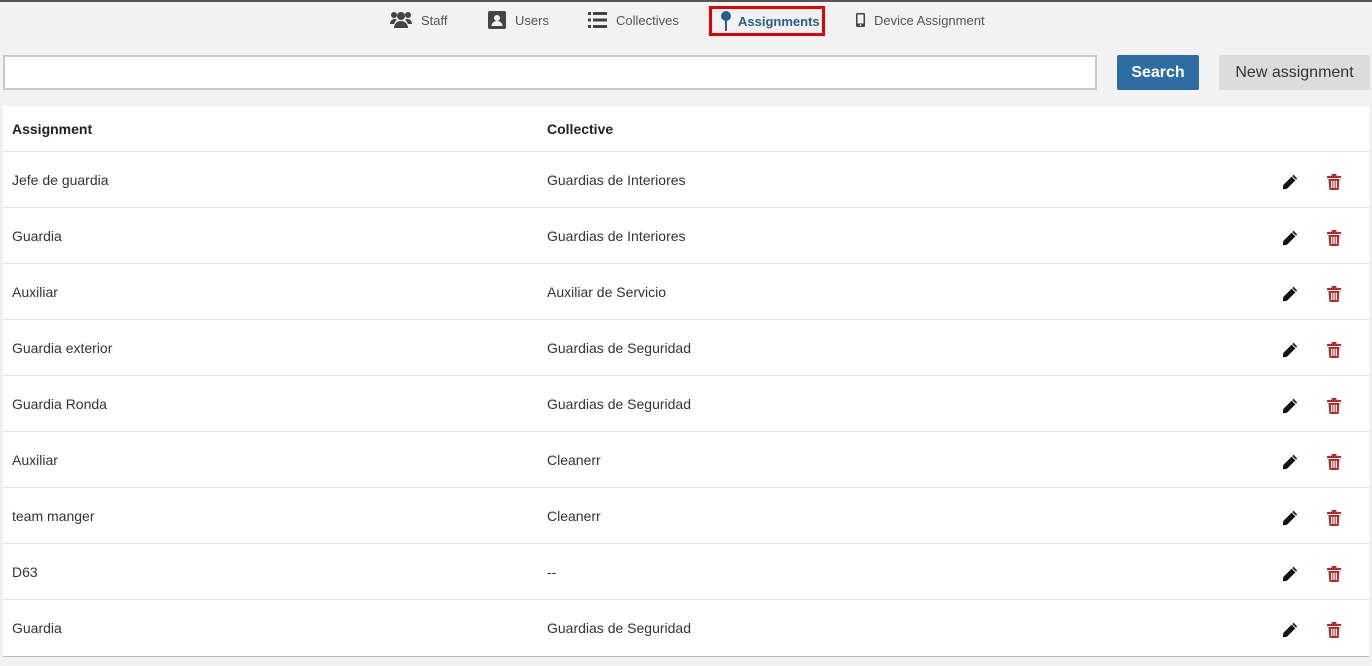  I want to click on users-group-icon, so click(401, 20).